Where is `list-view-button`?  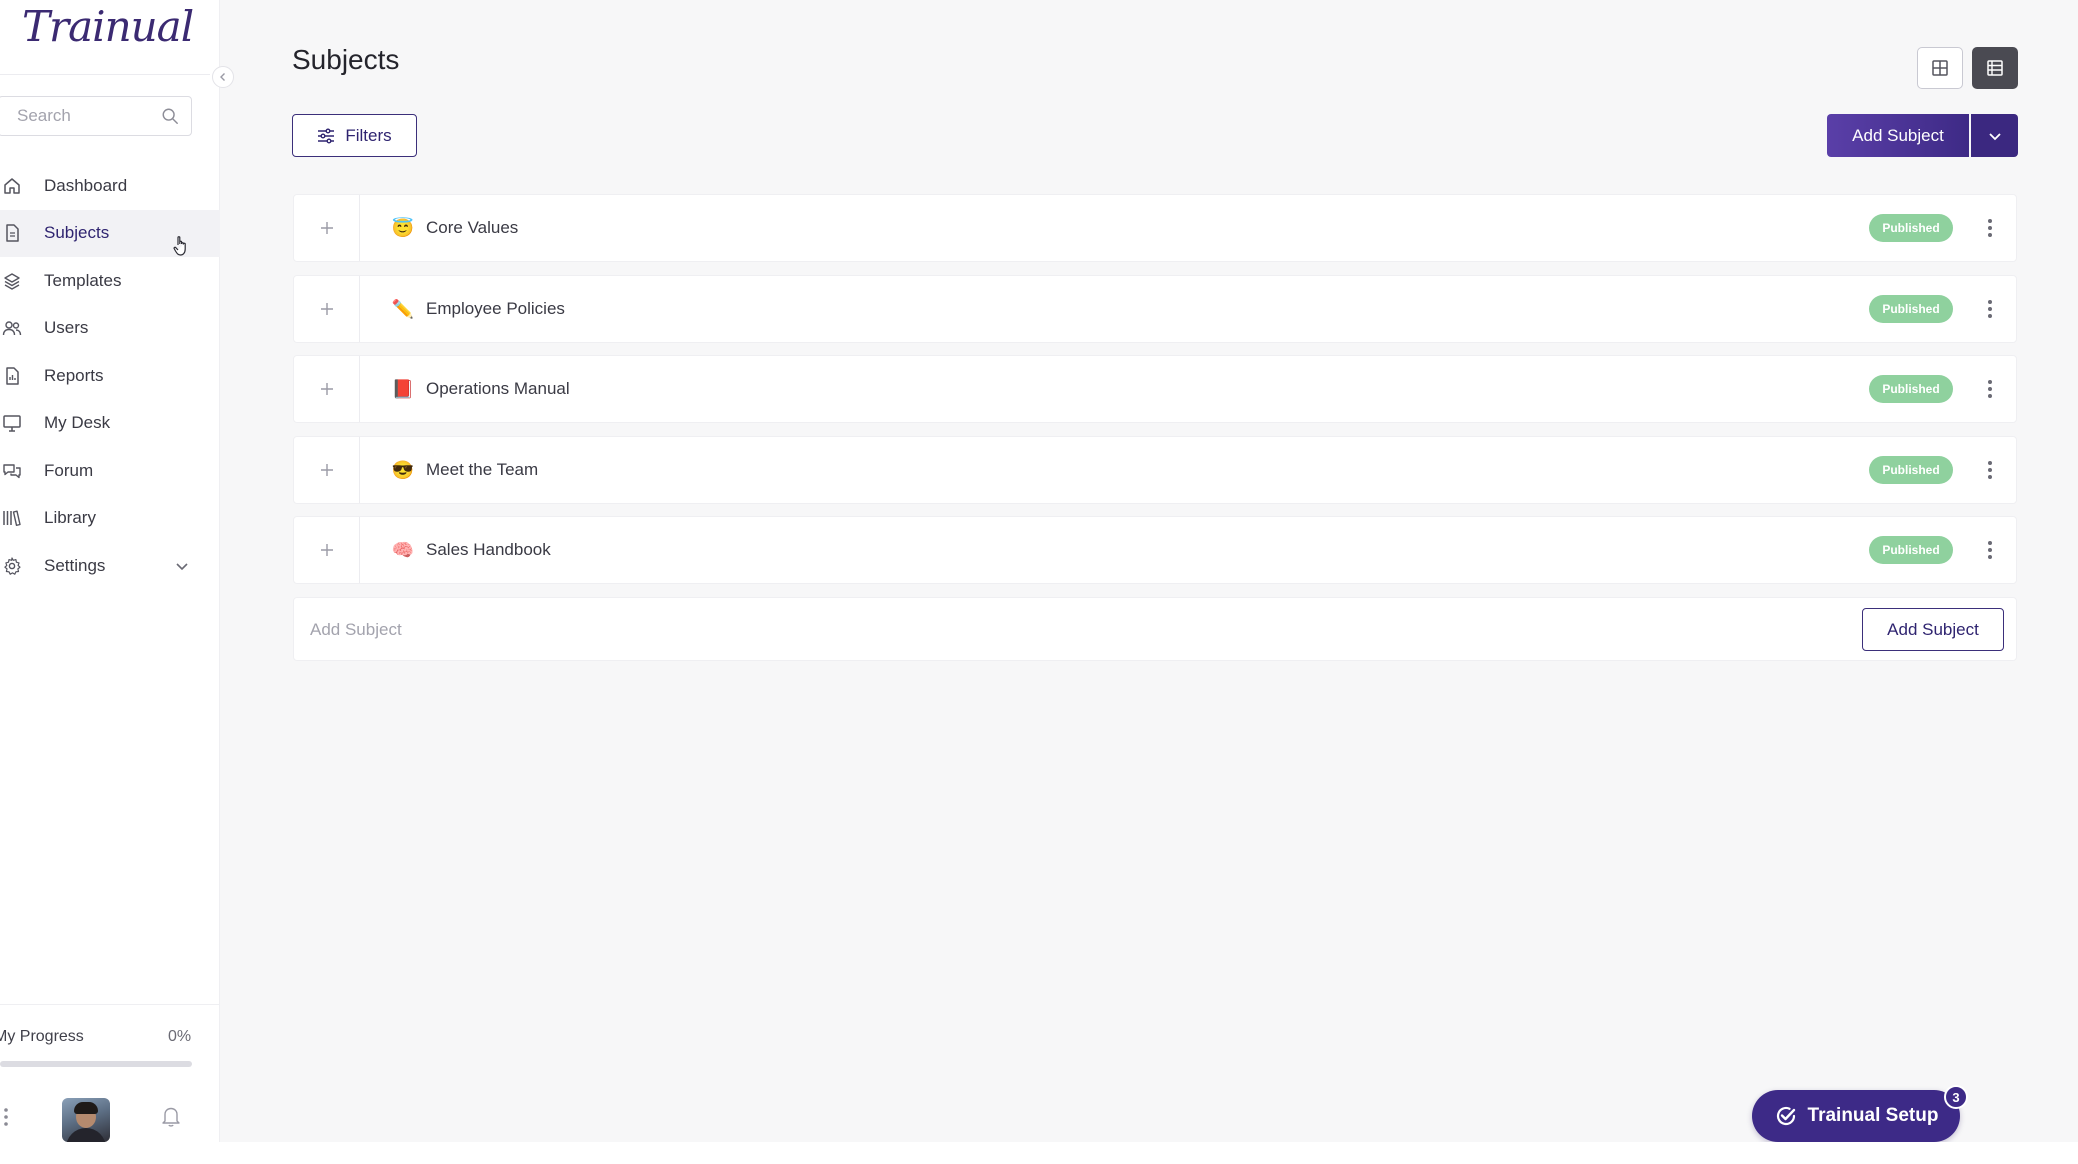
list-view-button is located at coordinates (1995, 68).